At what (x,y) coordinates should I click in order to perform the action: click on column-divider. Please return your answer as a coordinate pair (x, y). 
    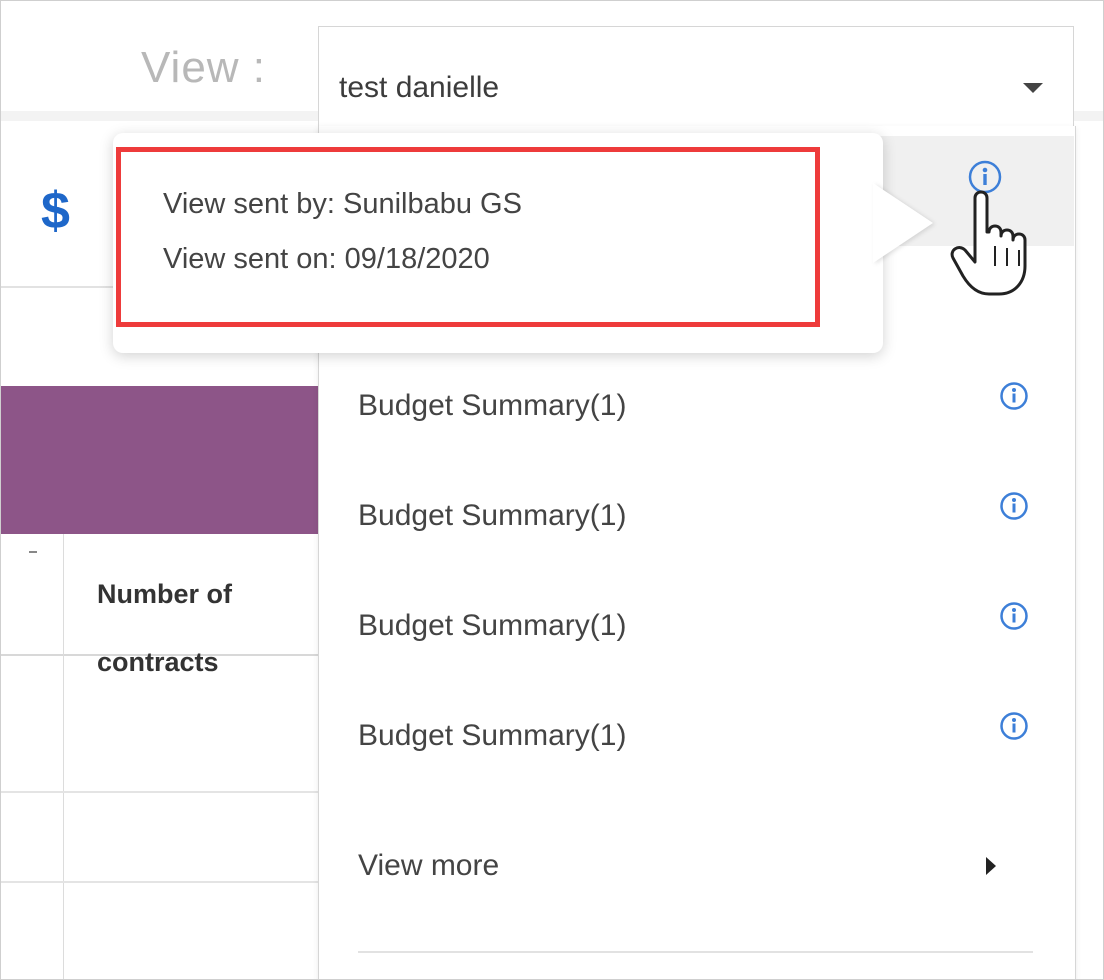
    Looking at the image, I should click on (63, 756).